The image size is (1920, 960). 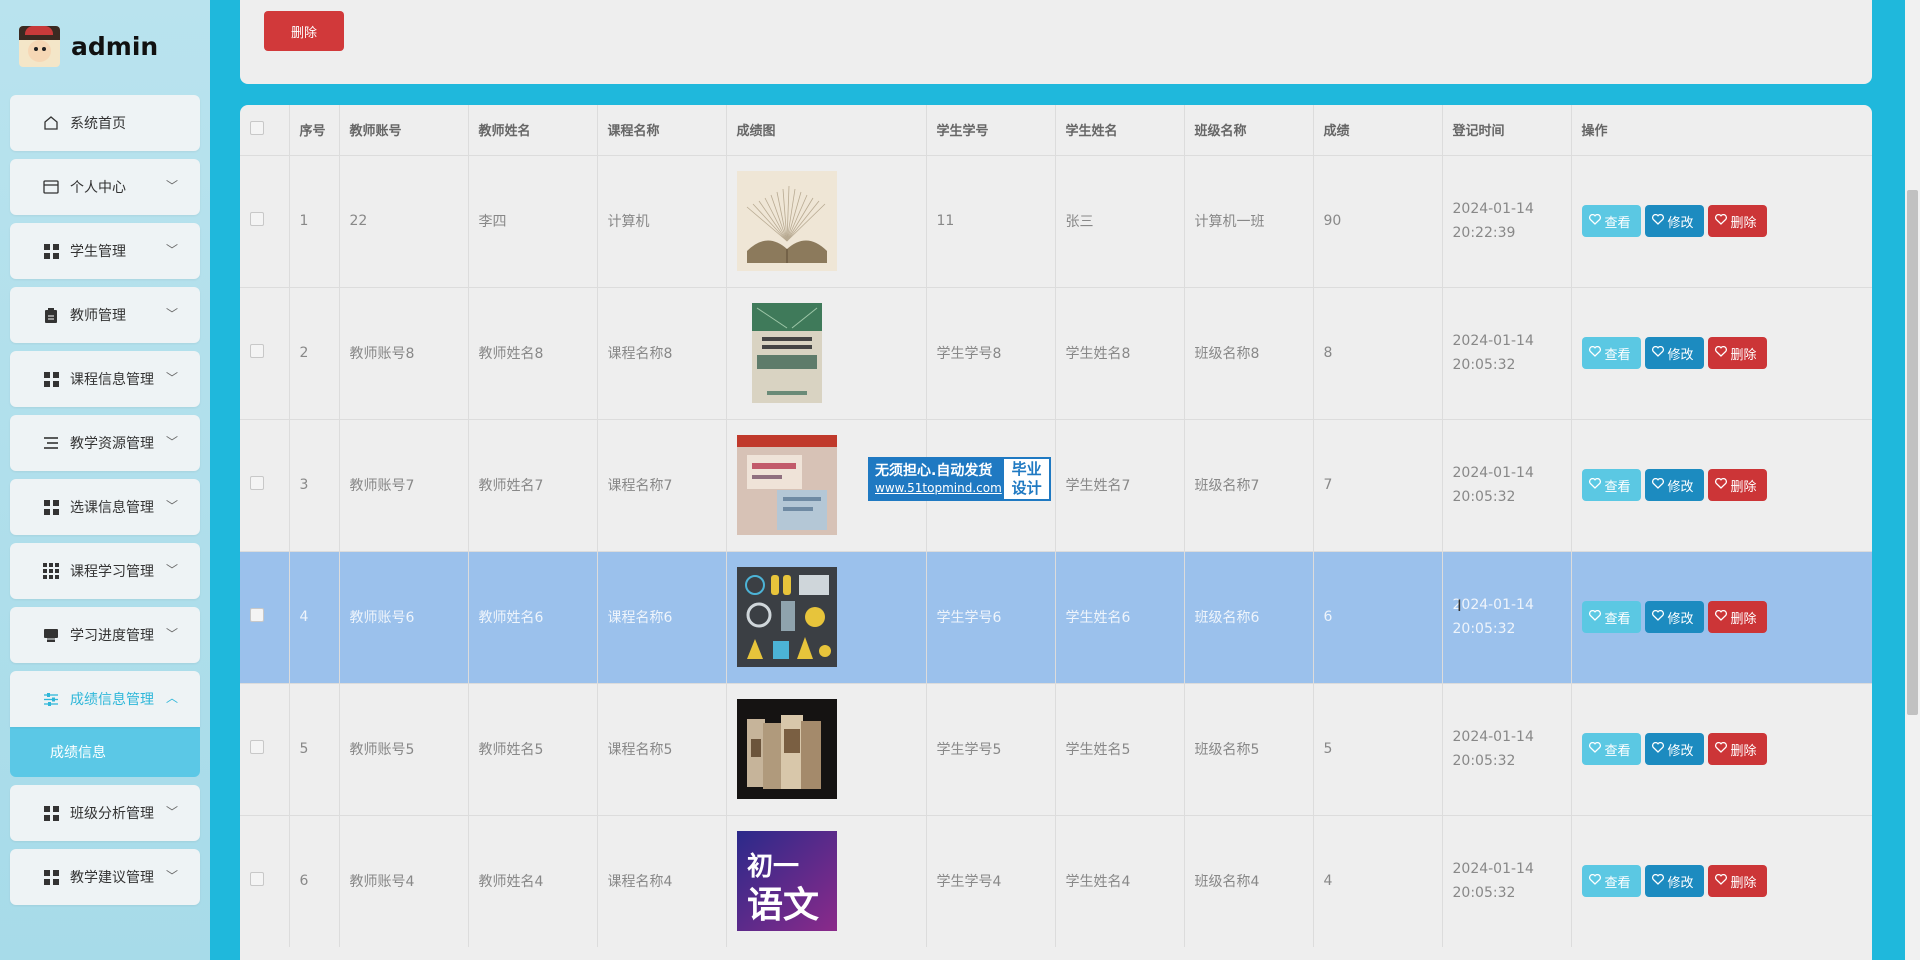 What do you see at coordinates (105, 752) in the screenshot?
I see `sidebar-subitem-grade-info: 成绩信息` at bounding box center [105, 752].